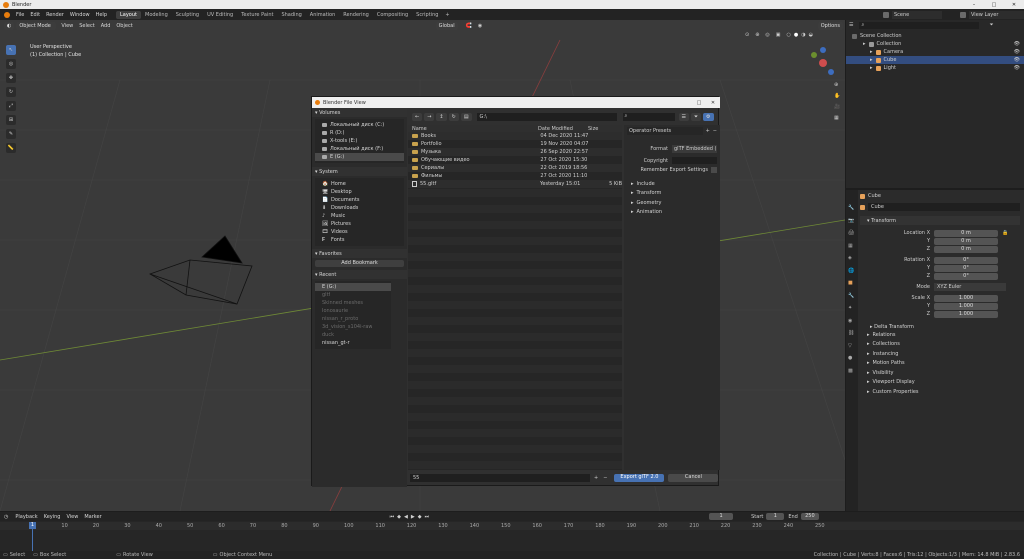 The image size is (1024, 559). I want to click on rotation-z-field: 0°, so click(966, 276).